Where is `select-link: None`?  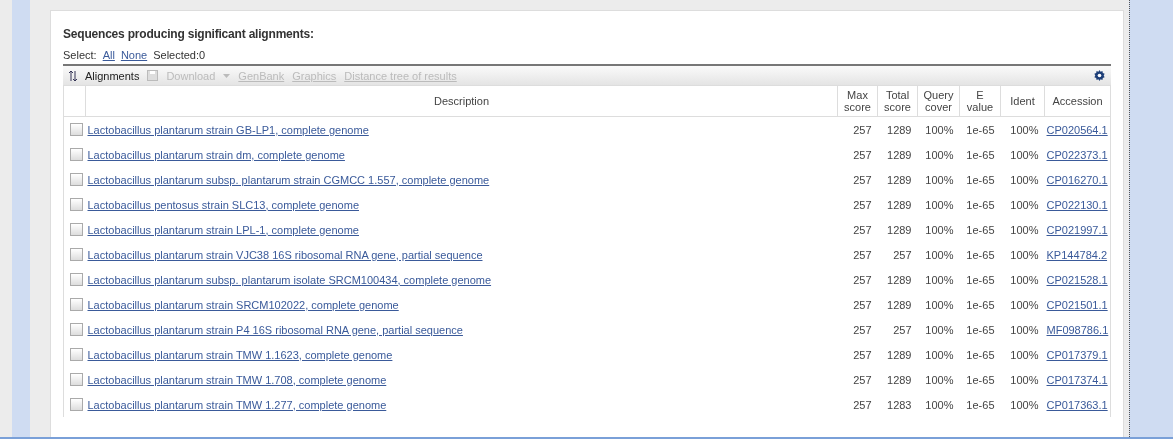 select-link: None is located at coordinates (134, 55).